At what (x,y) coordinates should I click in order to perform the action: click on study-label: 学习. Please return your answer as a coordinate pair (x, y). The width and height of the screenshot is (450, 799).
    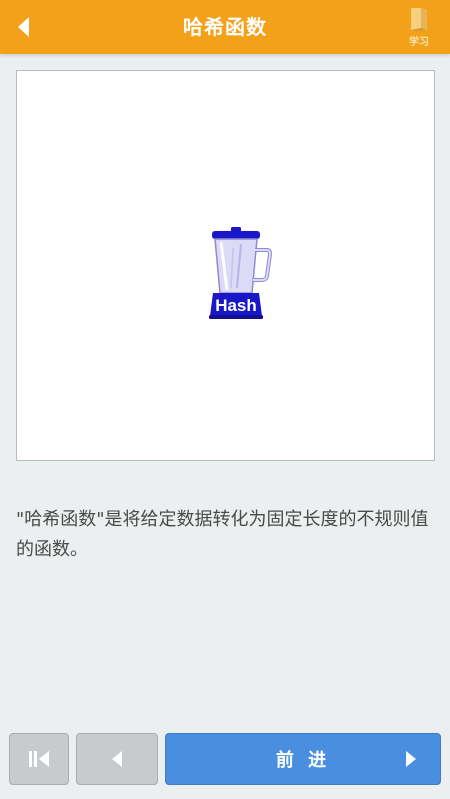
    Looking at the image, I should click on (419, 42).